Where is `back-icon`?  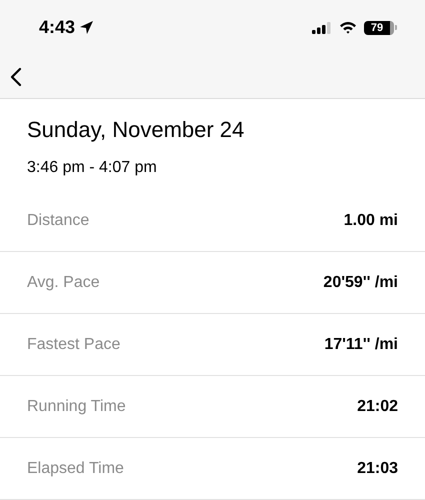 back-icon is located at coordinates (16, 76).